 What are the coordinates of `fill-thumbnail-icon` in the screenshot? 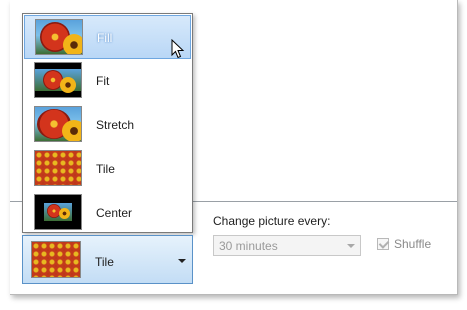 It's located at (59, 37).